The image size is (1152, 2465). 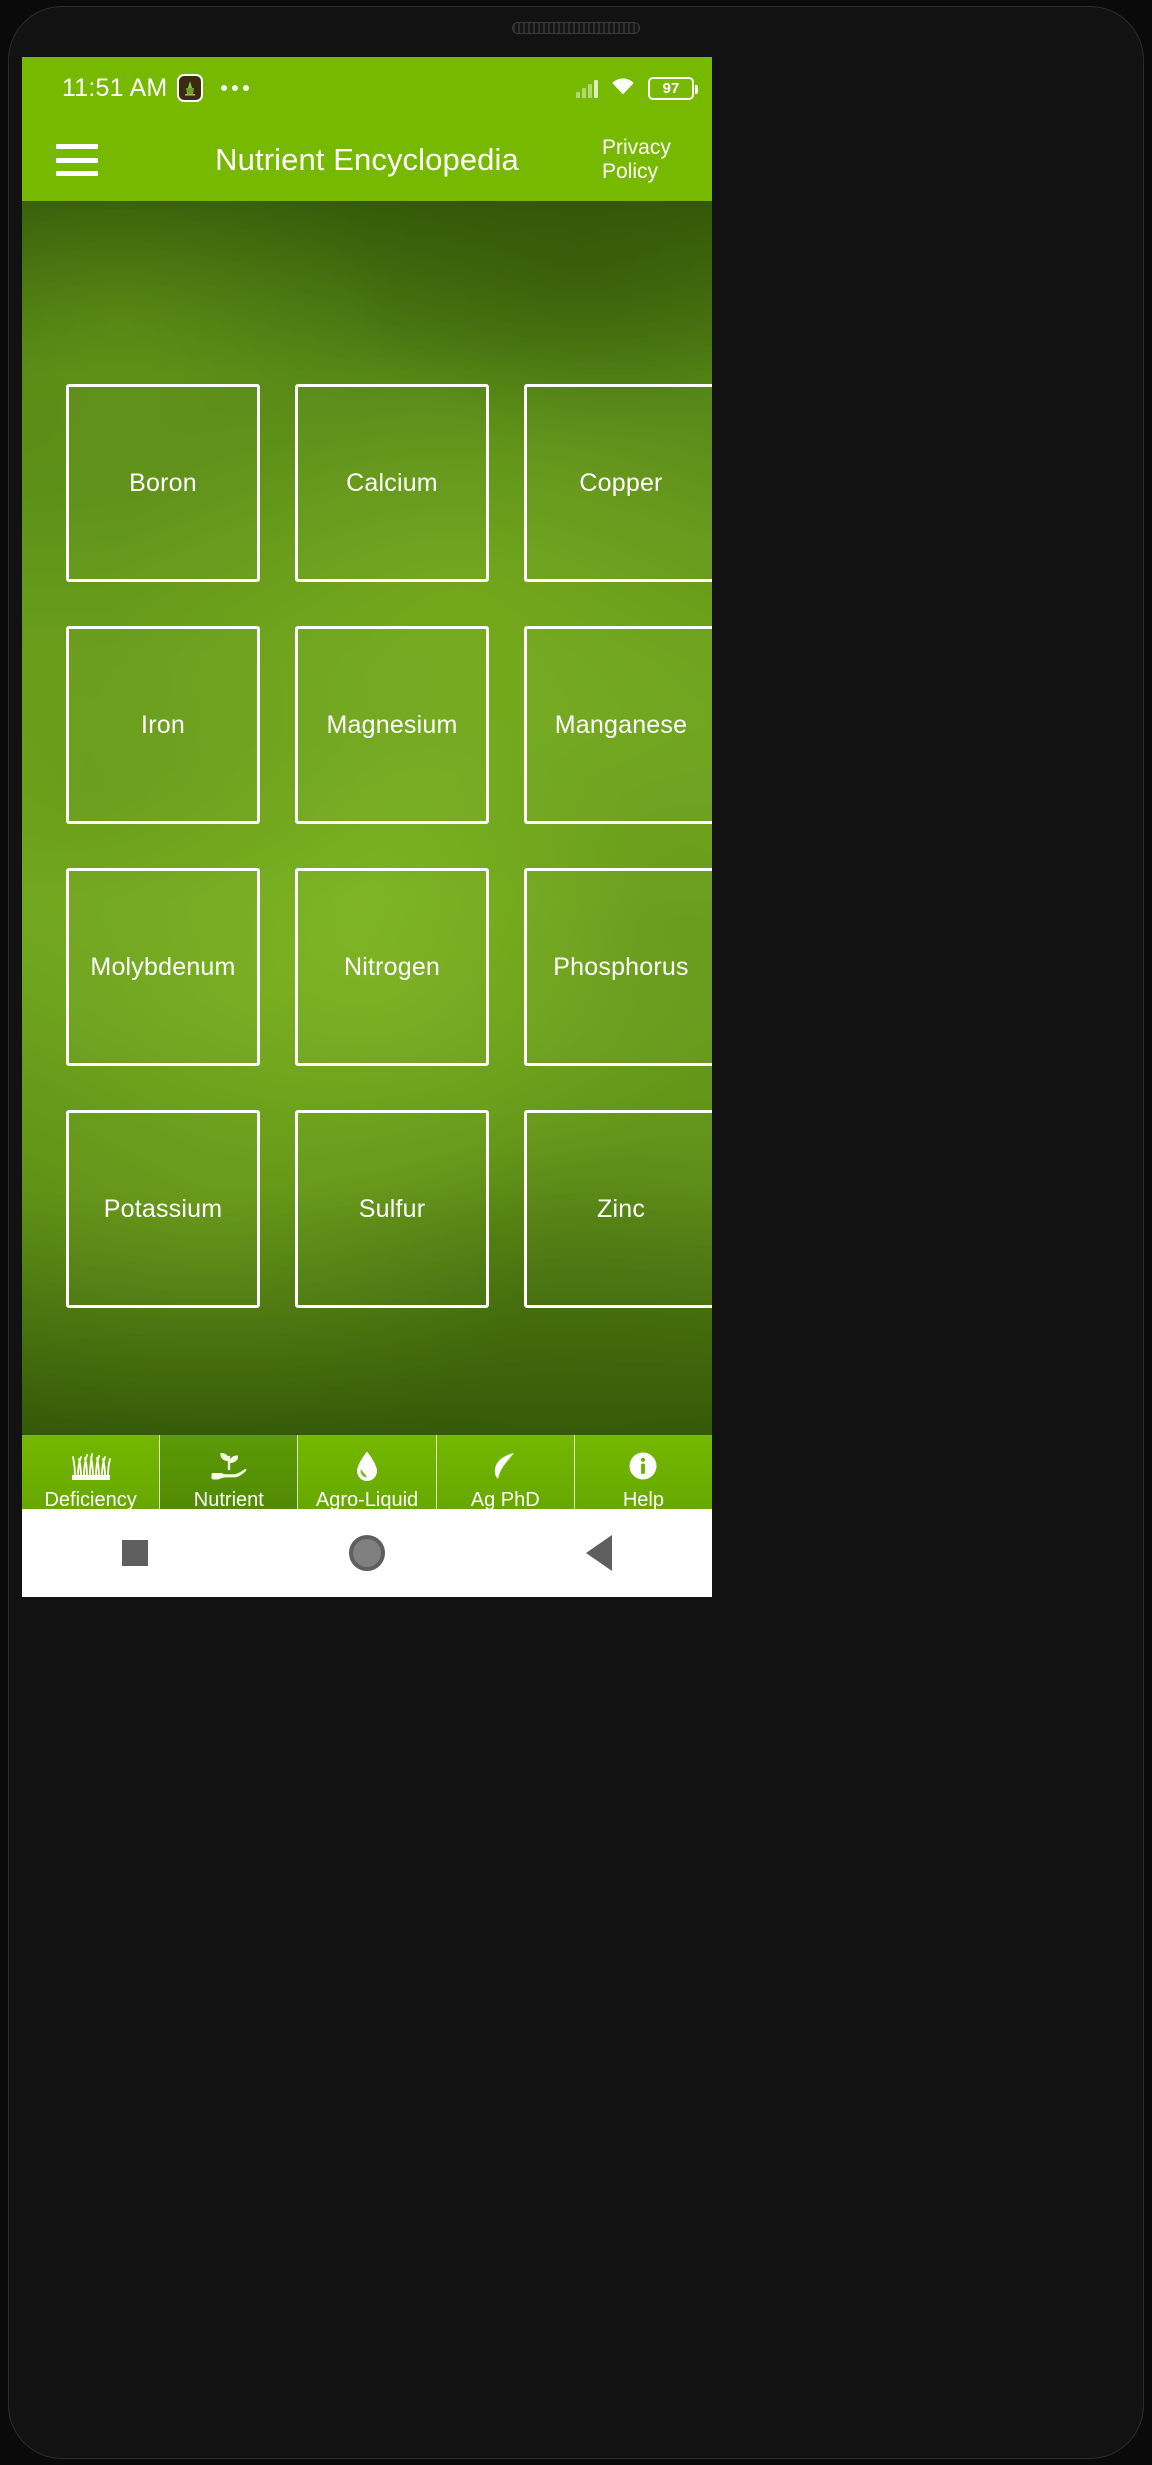 I want to click on speaker-grille, so click(x=576, y=28).